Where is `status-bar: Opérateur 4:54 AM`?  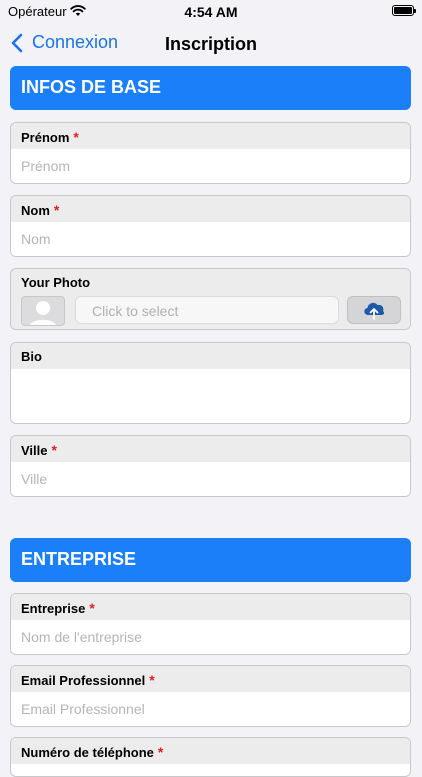
status-bar: Opérateur 4:54 AM is located at coordinates (211, 12).